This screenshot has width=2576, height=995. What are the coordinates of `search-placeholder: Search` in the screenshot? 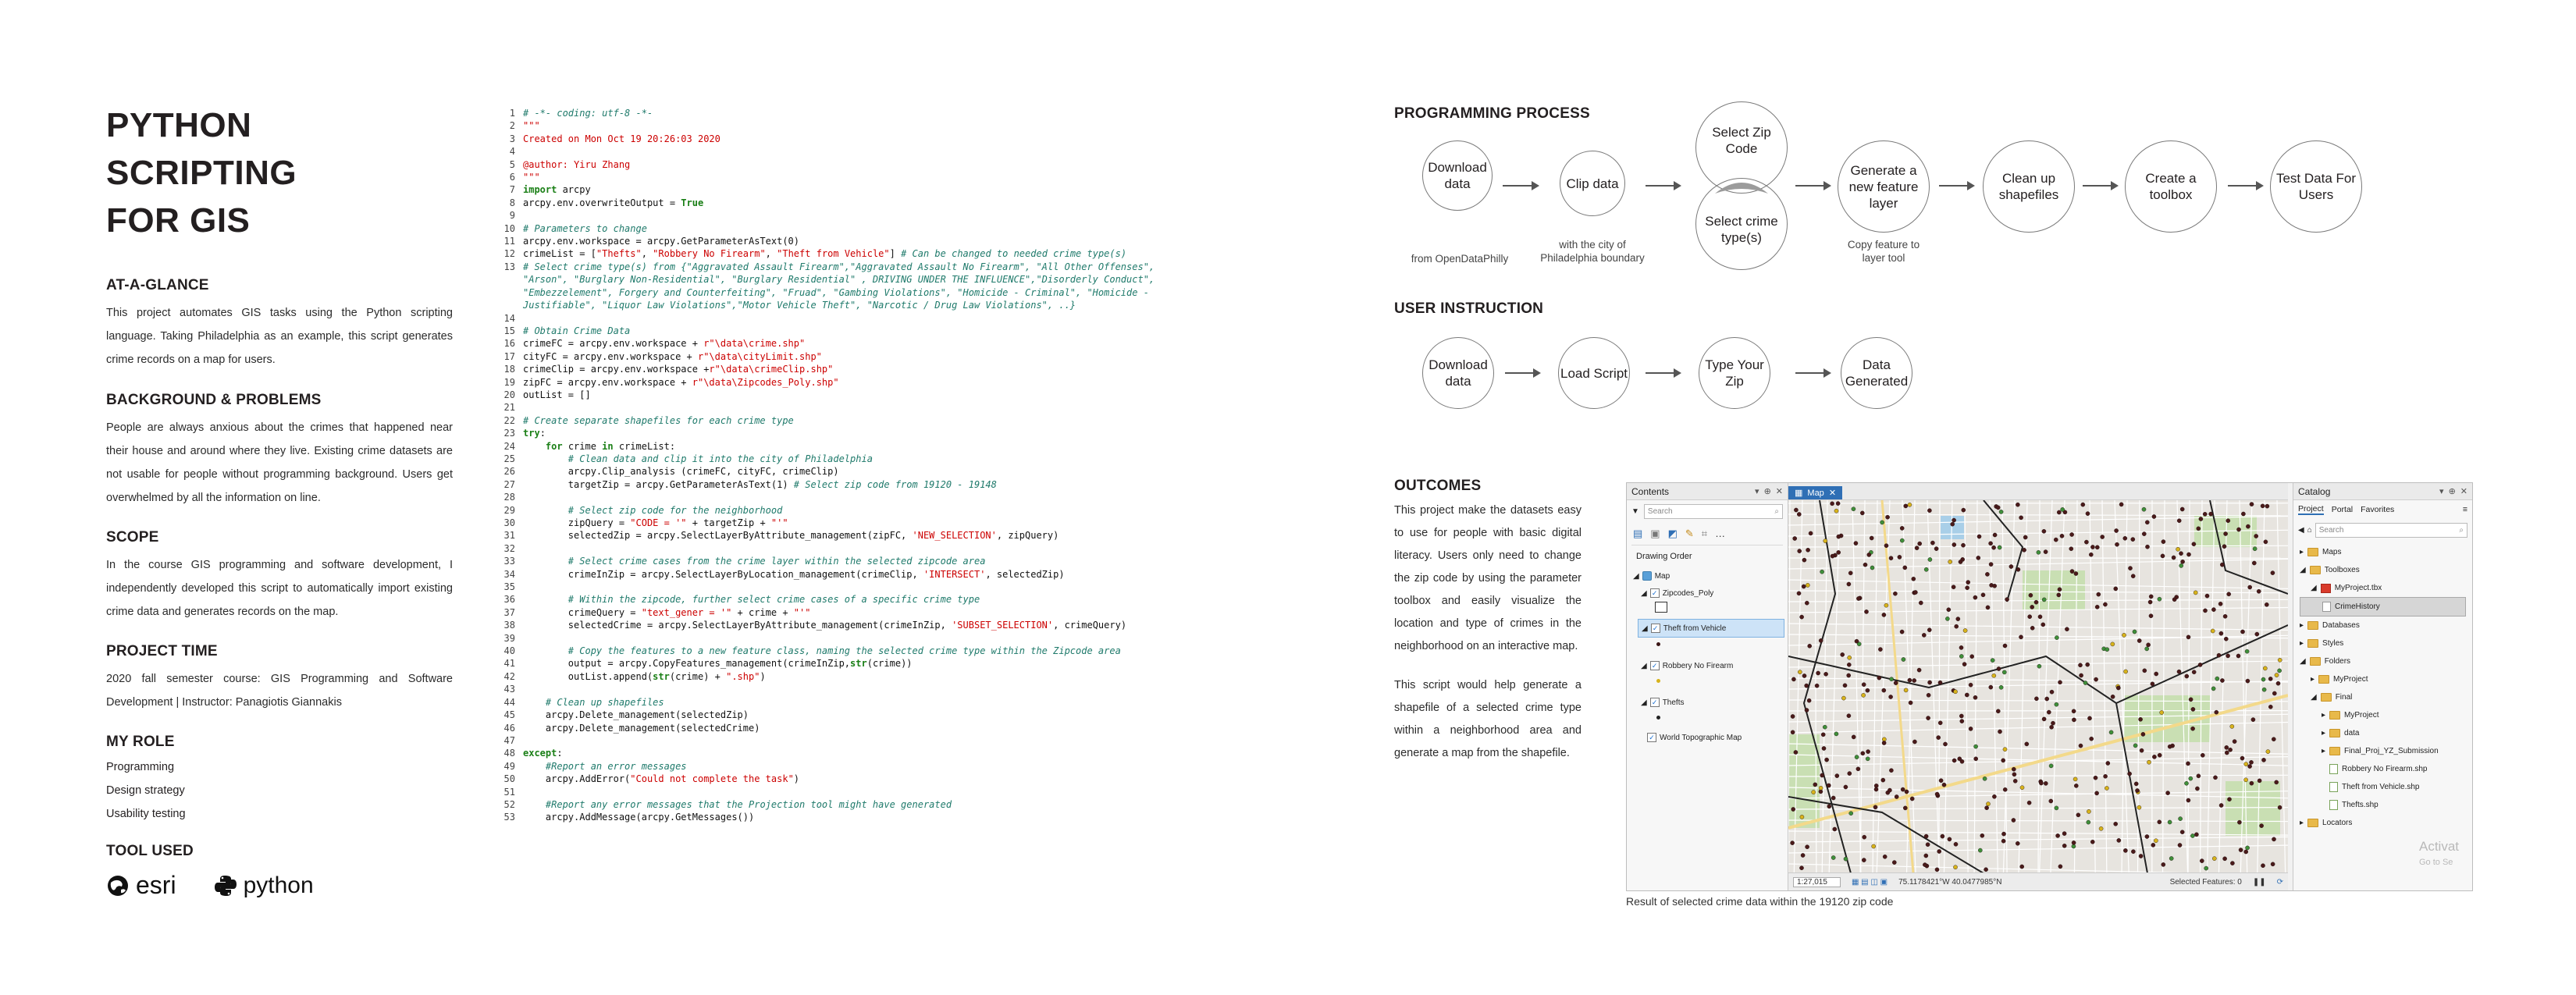 It's located at (2331, 531).